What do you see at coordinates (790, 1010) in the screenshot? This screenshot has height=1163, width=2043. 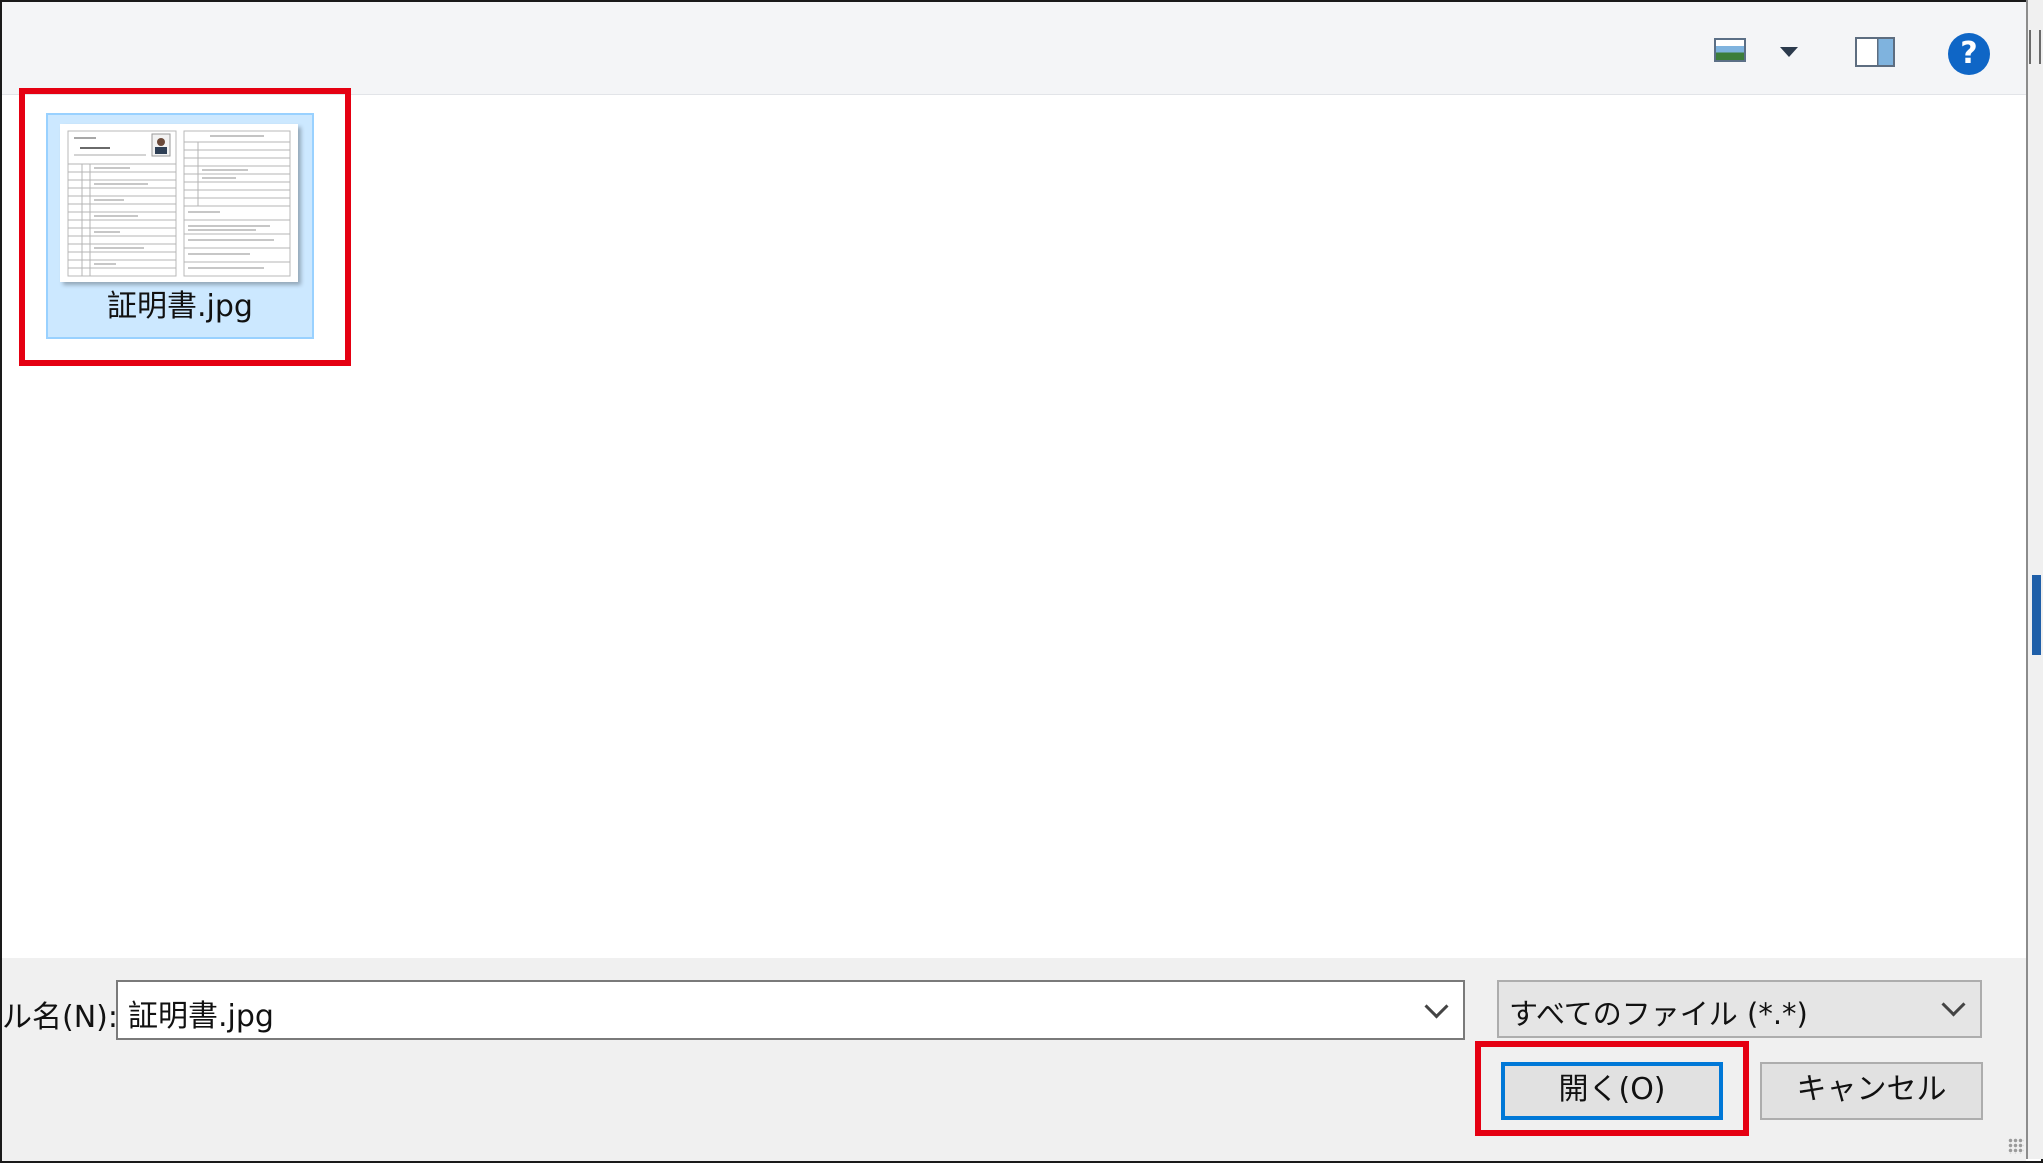 I see `filename-input: 証明書.jpg` at bounding box center [790, 1010].